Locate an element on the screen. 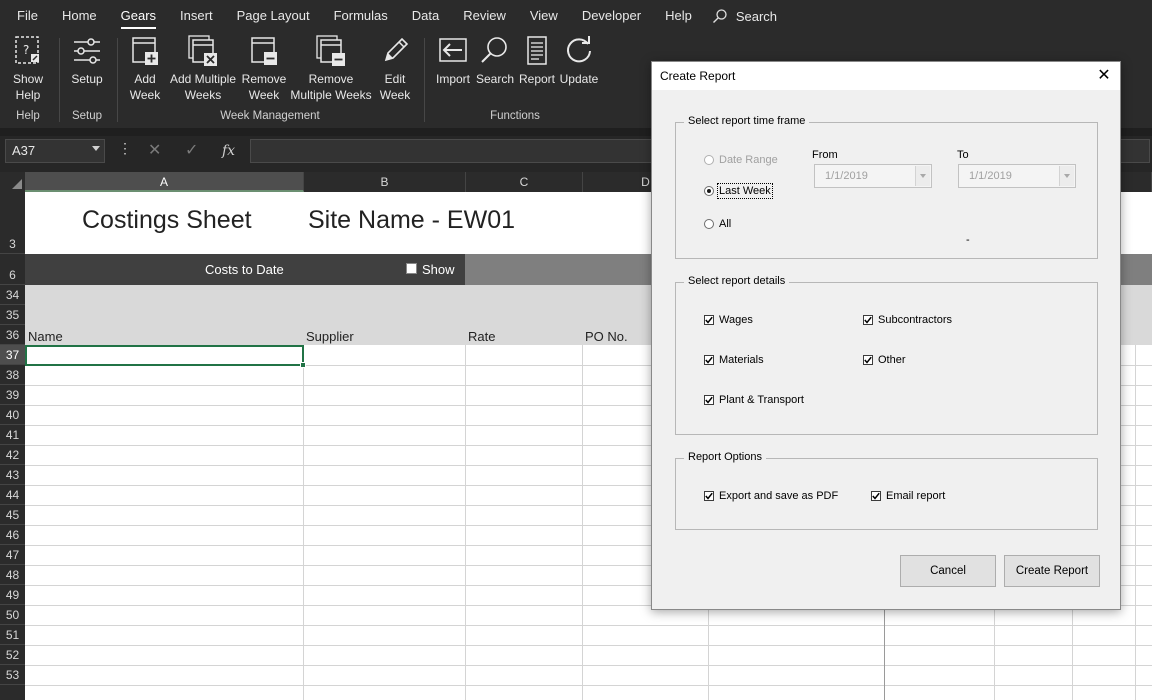 Image resolution: width=1152 pixels, height=700 pixels. tab-data: Data is located at coordinates (425, 16).